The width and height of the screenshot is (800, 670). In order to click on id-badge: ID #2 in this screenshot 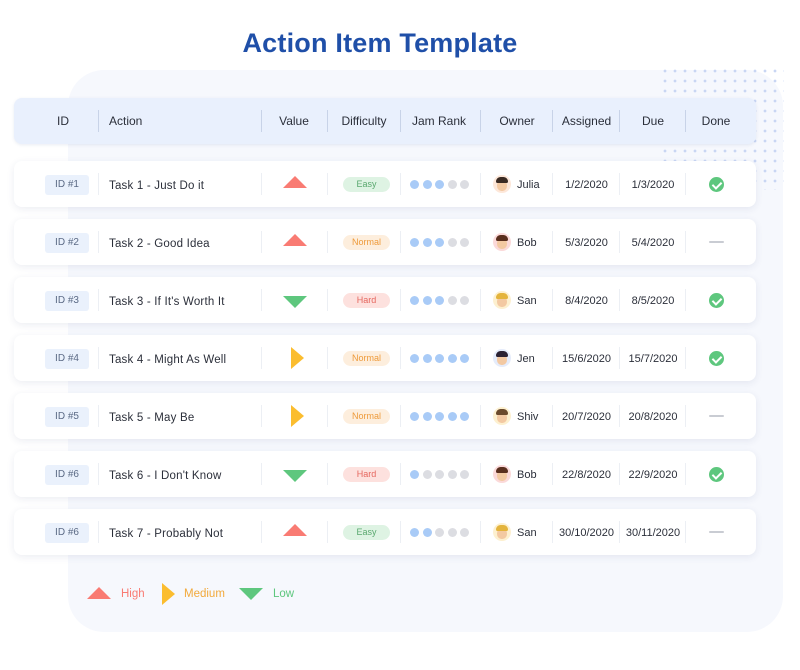, I will do `click(67, 243)`.